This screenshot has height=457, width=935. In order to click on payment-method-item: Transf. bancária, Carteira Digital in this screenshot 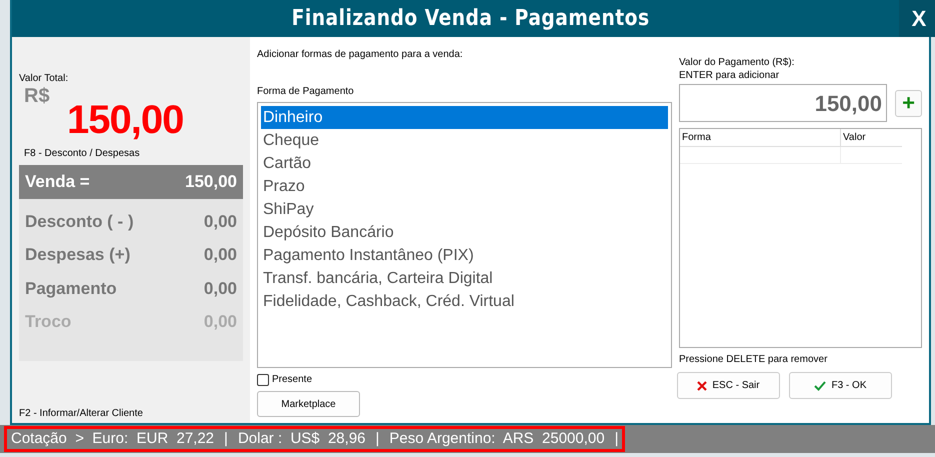, I will do `click(464, 278)`.